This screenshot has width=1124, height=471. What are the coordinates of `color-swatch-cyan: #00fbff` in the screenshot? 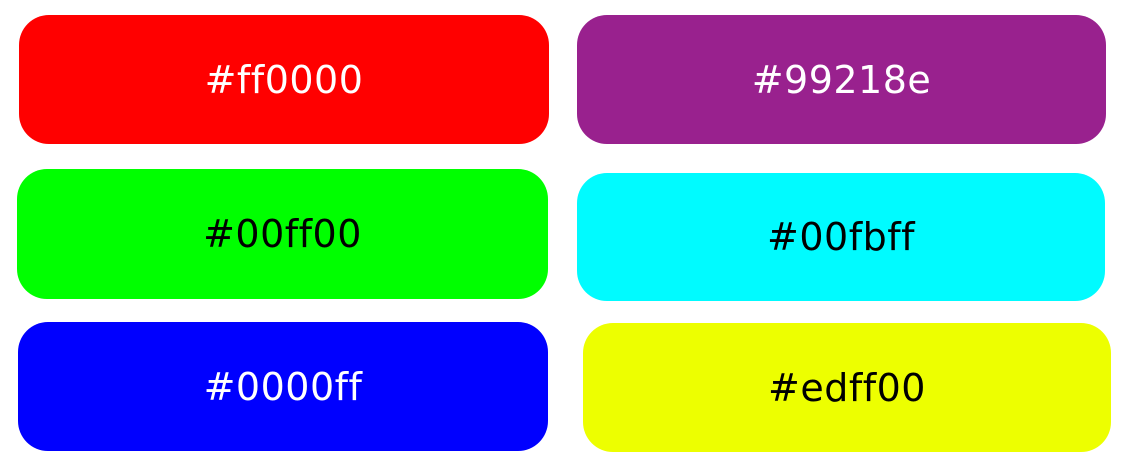 It's located at (841, 237).